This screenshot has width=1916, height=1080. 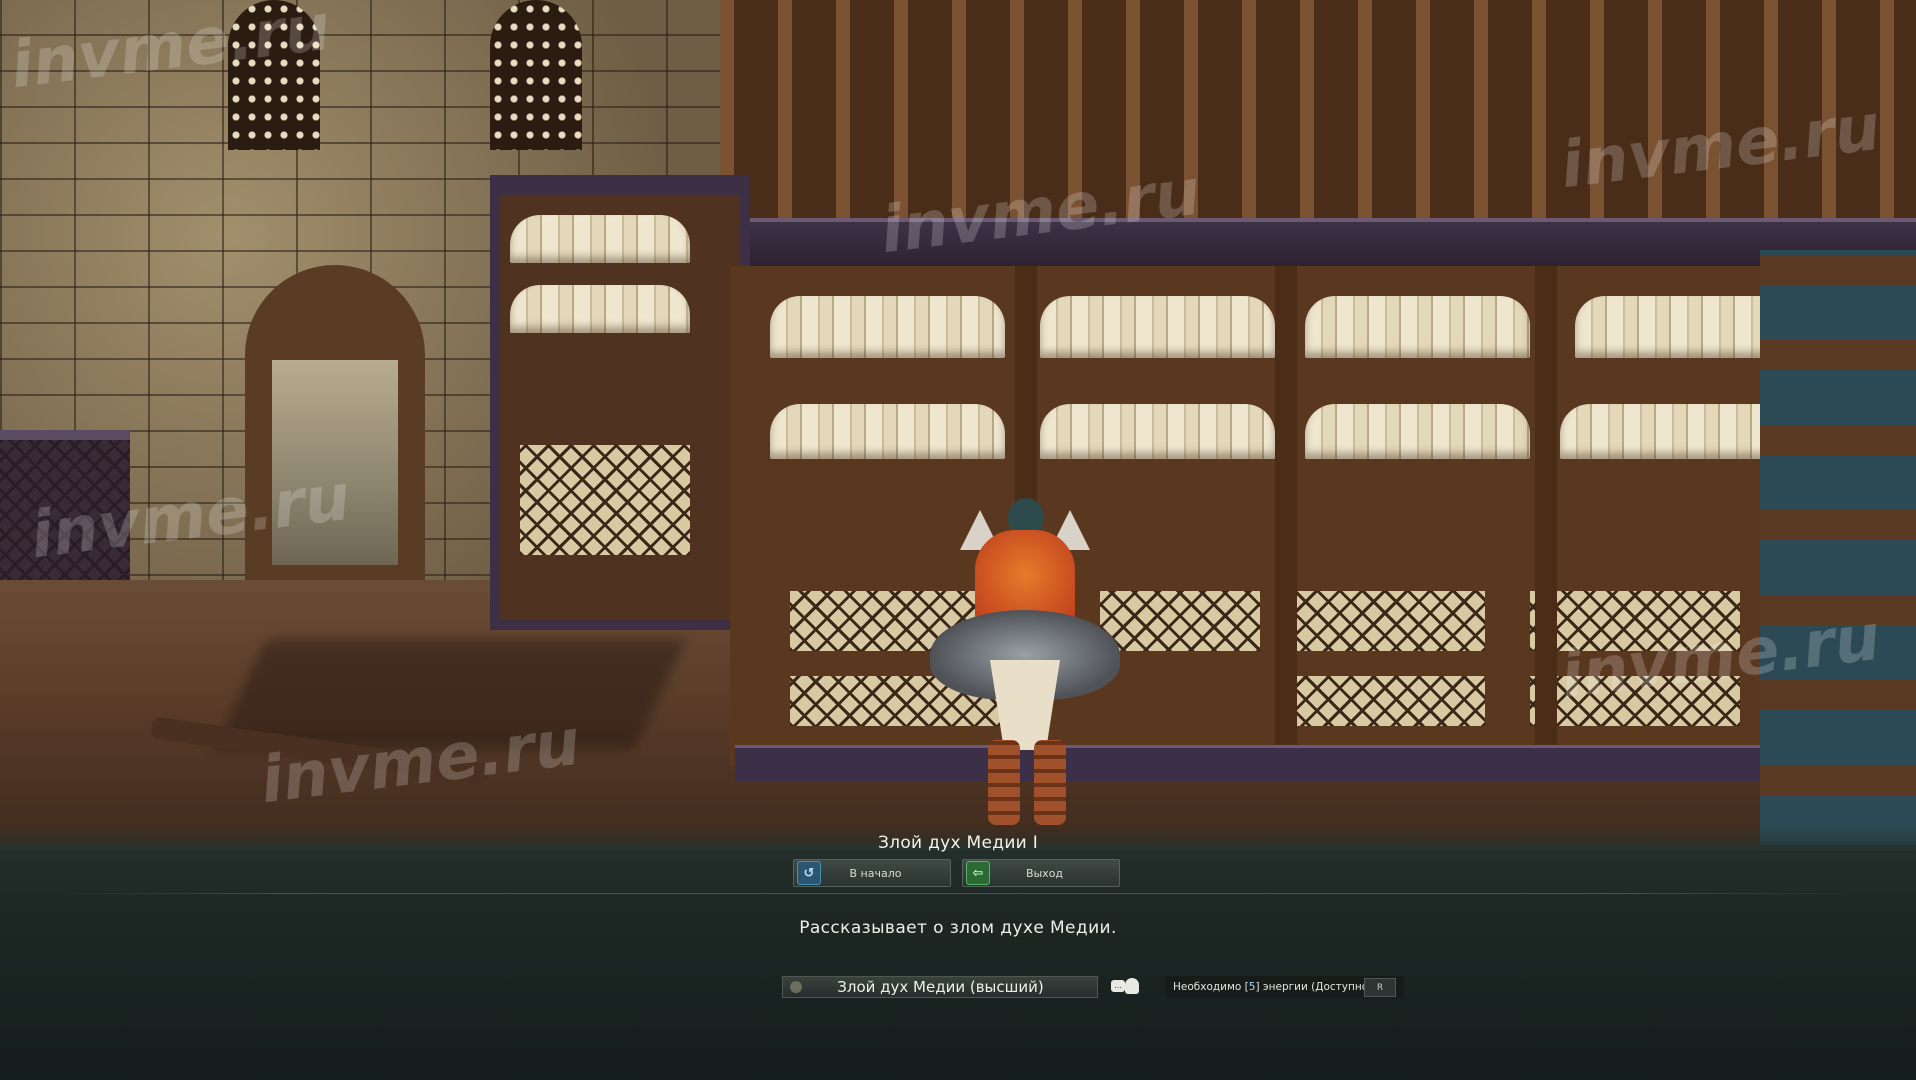 I want to click on dialog-text: Рассказывает о злом духе Медии., so click(x=958, y=928).